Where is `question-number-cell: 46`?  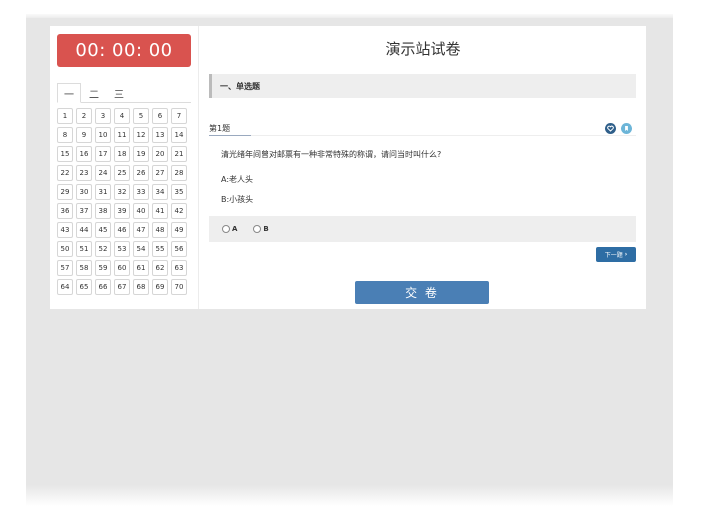 question-number-cell: 46 is located at coordinates (122, 230).